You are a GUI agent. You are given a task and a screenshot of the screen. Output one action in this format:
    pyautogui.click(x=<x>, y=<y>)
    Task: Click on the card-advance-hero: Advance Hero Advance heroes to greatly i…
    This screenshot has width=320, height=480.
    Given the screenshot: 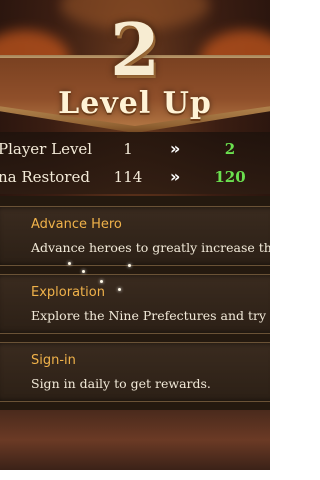 What is the action you would take?
    pyautogui.click(x=135, y=236)
    